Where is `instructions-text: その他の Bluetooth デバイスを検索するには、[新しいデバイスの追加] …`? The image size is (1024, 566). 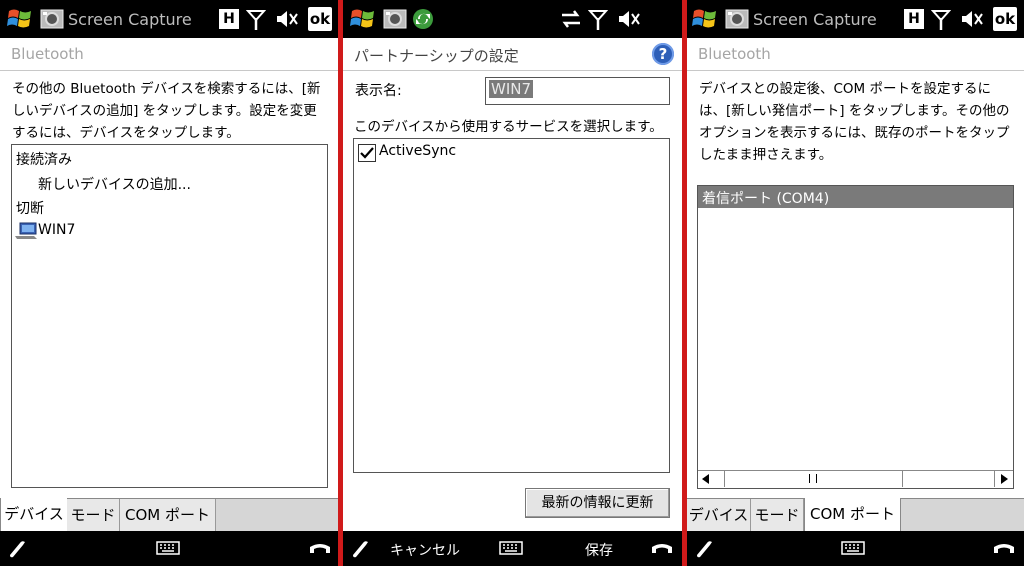 instructions-text: その他の Bluetooth デバイスを検索するには、[新しいデバイスの追加] … is located at coordinates (166, 111).